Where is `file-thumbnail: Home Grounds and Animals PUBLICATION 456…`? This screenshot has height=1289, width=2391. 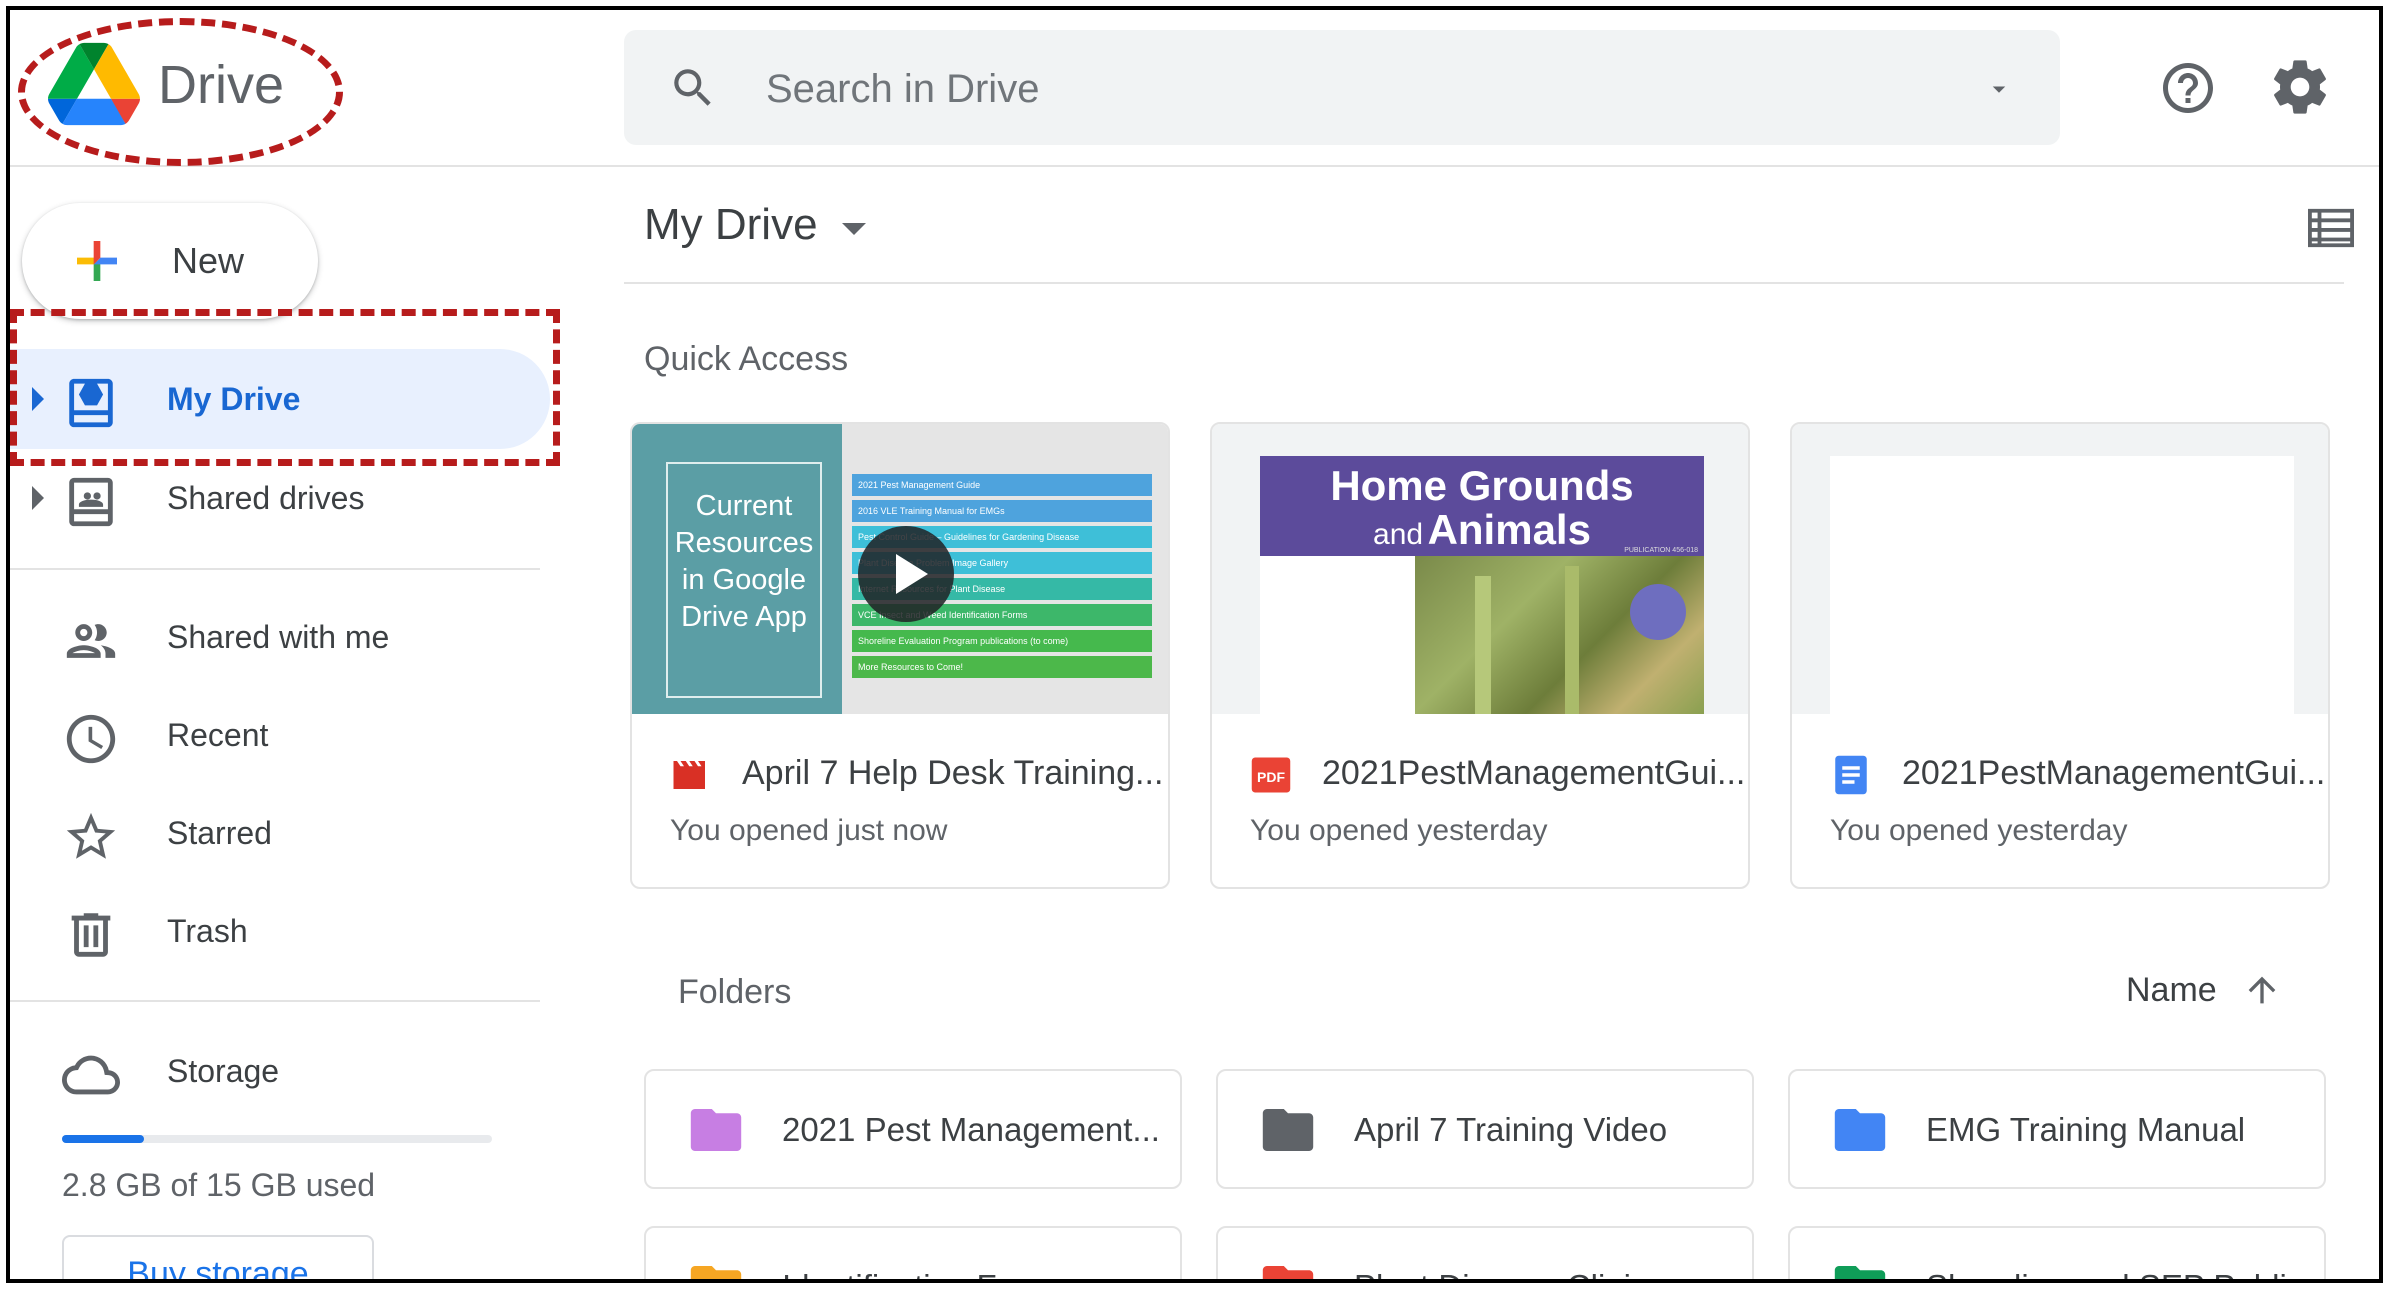 file-thumbnail: Home Grounds and Animals PUBLICATION 456… is located at coordinates (1480, 569).